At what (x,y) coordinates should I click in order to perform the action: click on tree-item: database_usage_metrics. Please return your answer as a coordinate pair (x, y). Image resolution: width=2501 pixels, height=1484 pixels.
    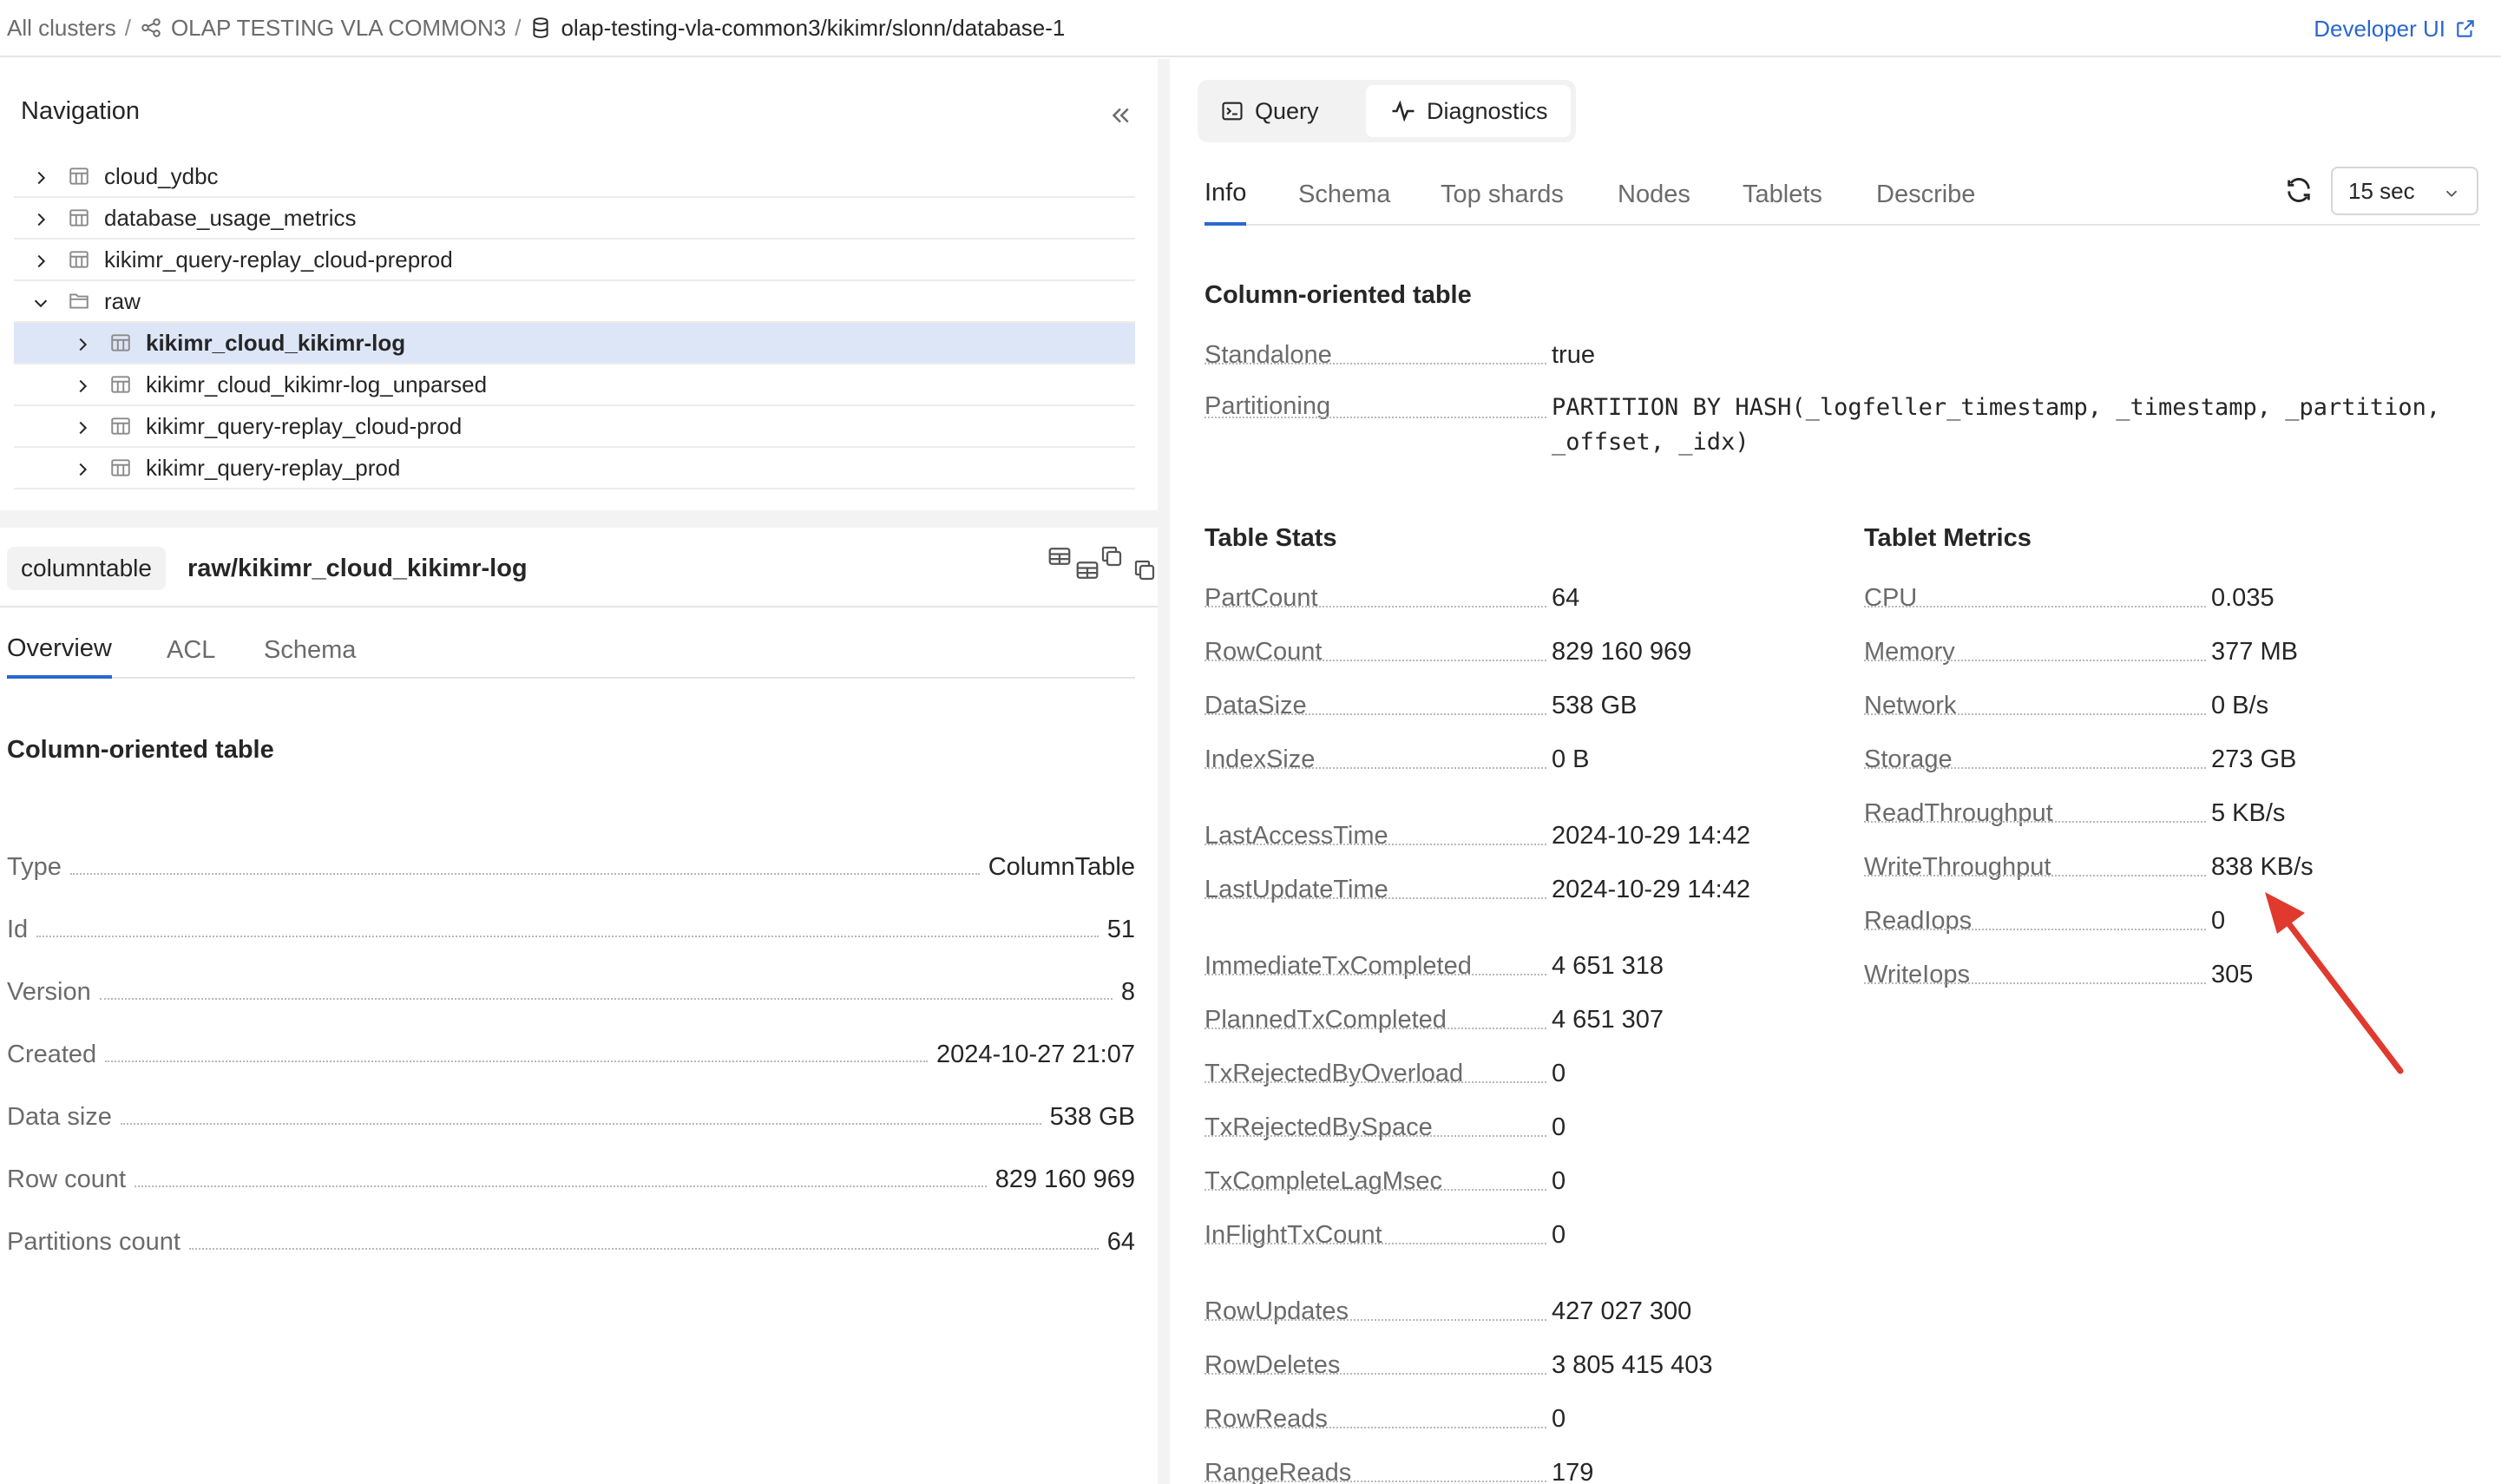
    Looking at the image, I should click on (574, 219).